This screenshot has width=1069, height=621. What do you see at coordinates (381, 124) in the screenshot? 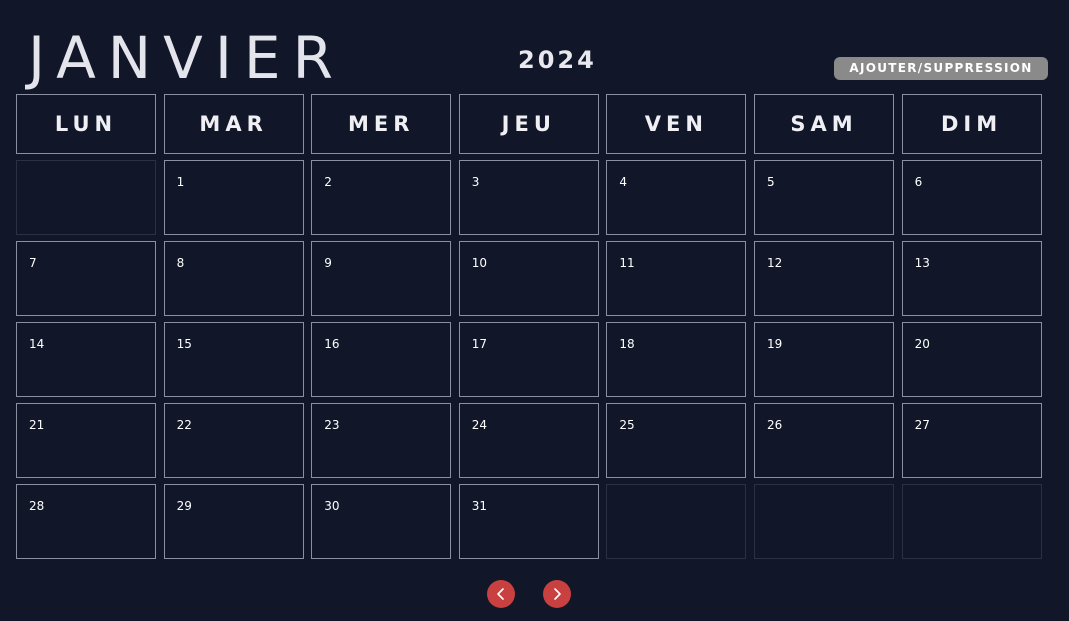
I see `weekday-header: MER` at bounding box center [381, 124].